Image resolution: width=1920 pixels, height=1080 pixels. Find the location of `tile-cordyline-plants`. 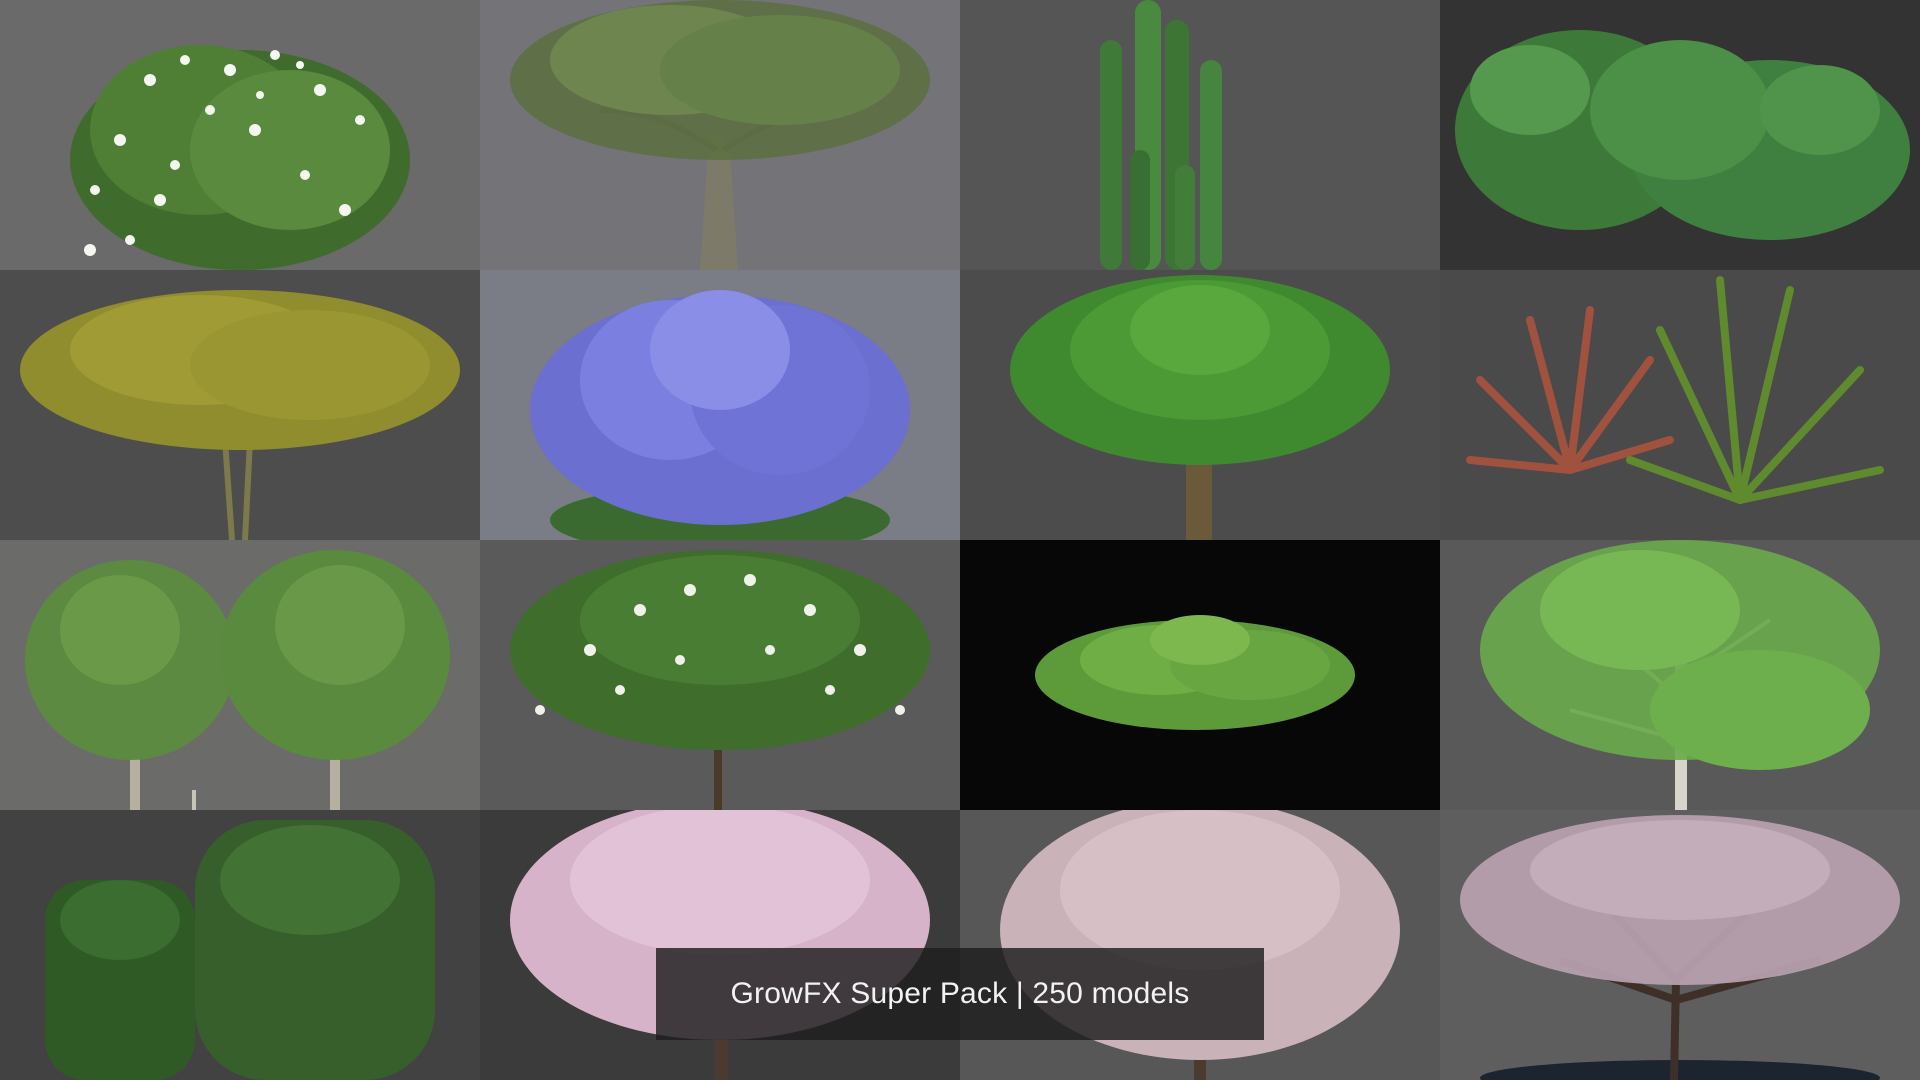

tile-cordyline-plants is located at coordinates (1680, 405).